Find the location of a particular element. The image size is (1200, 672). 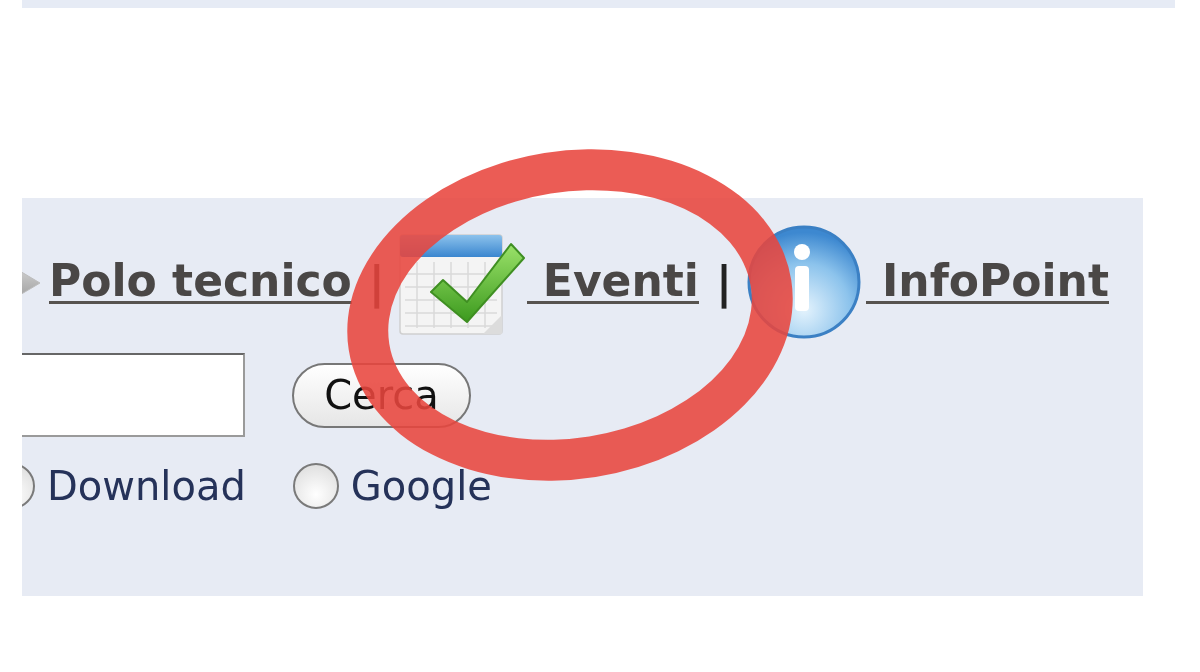

nav-link: Polo tecnico is located at coordinates (200, 282).